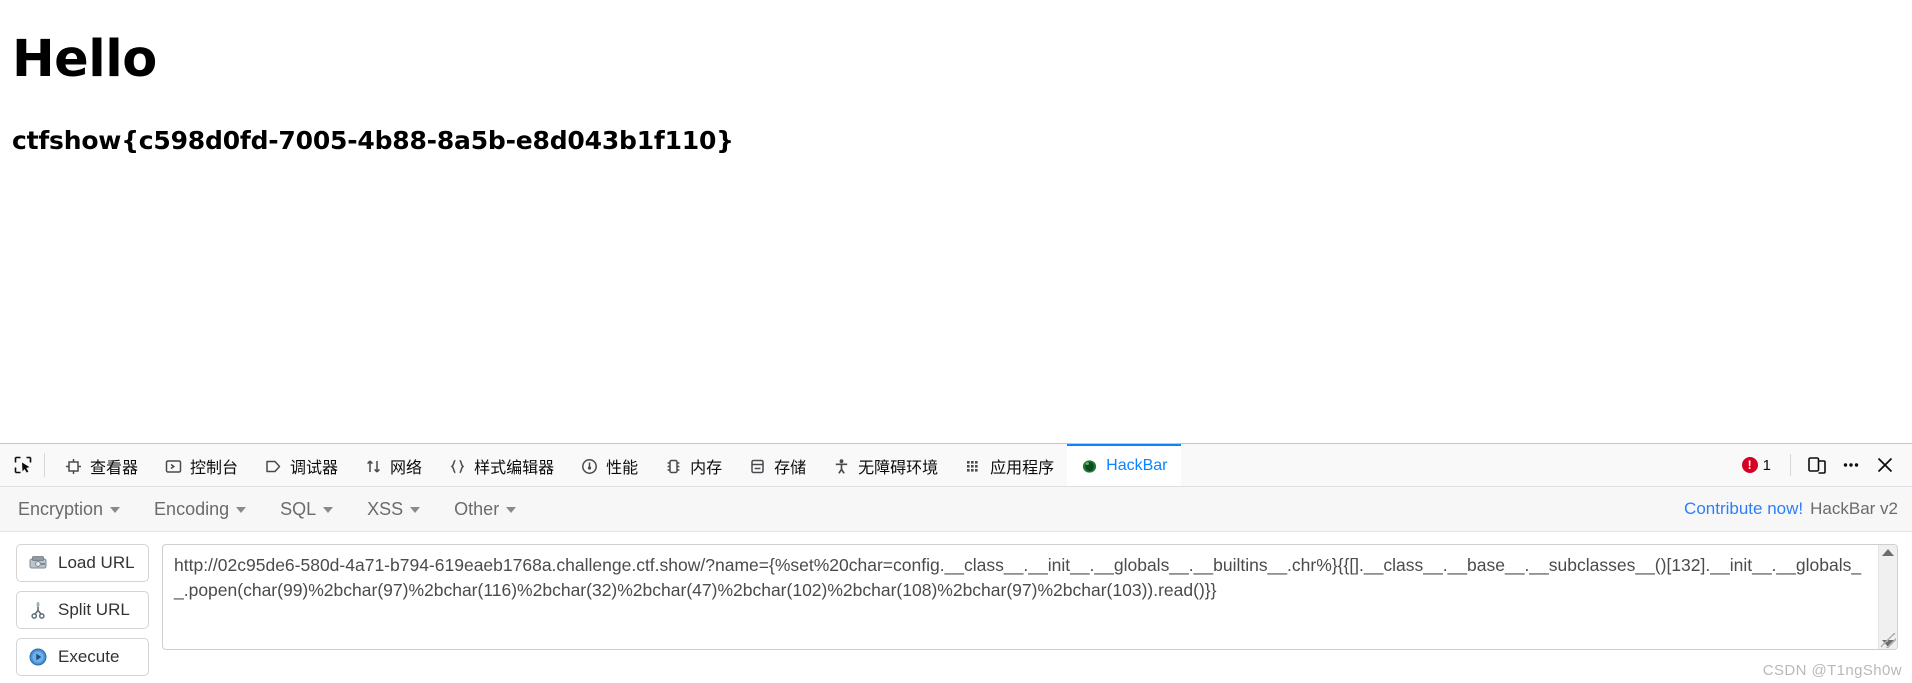 Image resolution: width=1912 pixels, height=683 pixels. What do you see at coordinates (173, 466) in the screenshot?
I see `console-icon` at bounding box center [173, 466].